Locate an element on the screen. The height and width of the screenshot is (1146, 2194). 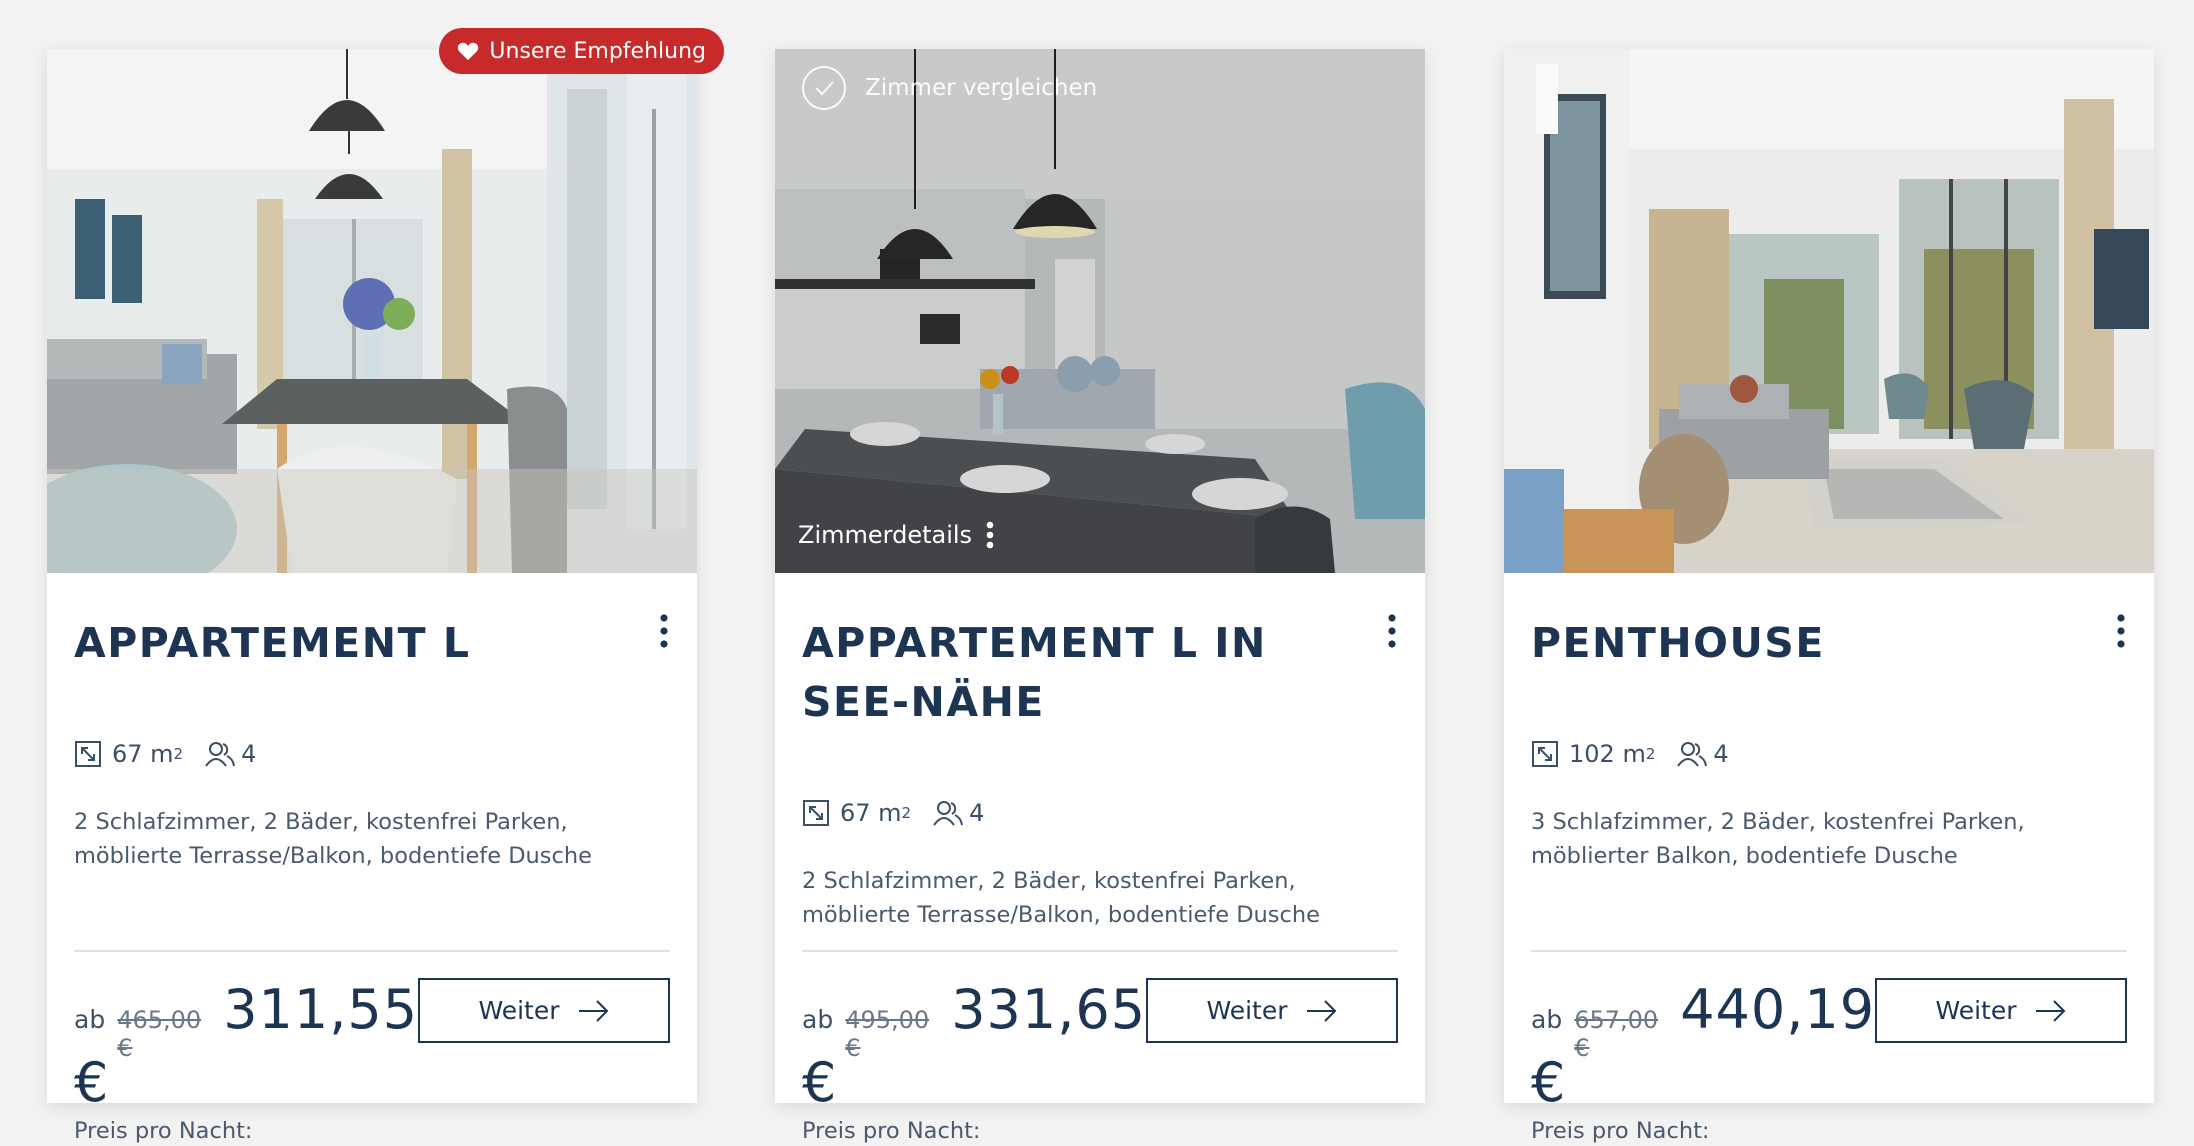
compare-rooms-toggle: Zimmer vergleichen is located at coordinates (949, 88).